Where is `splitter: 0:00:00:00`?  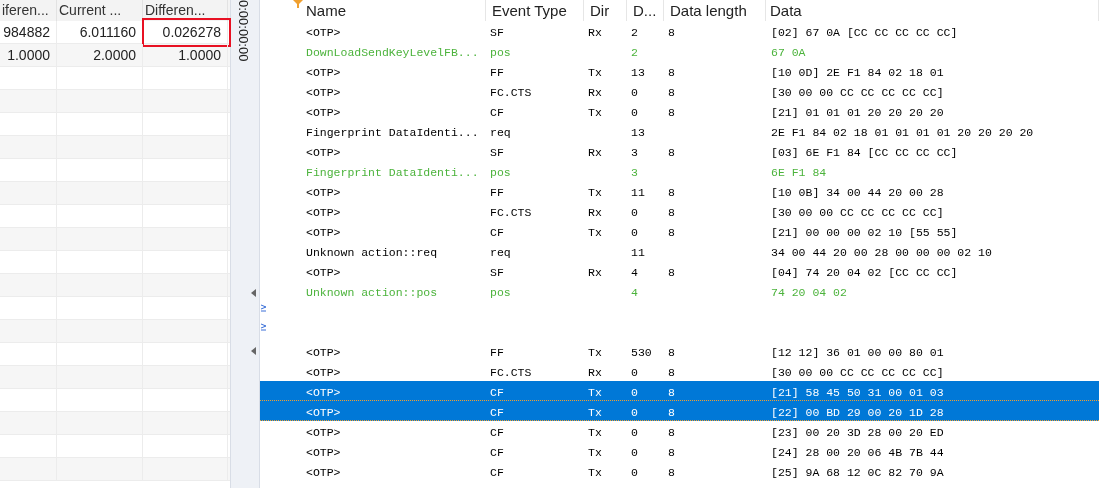 splitter: 0:00:00:00 is located at coordinates (245, 244).